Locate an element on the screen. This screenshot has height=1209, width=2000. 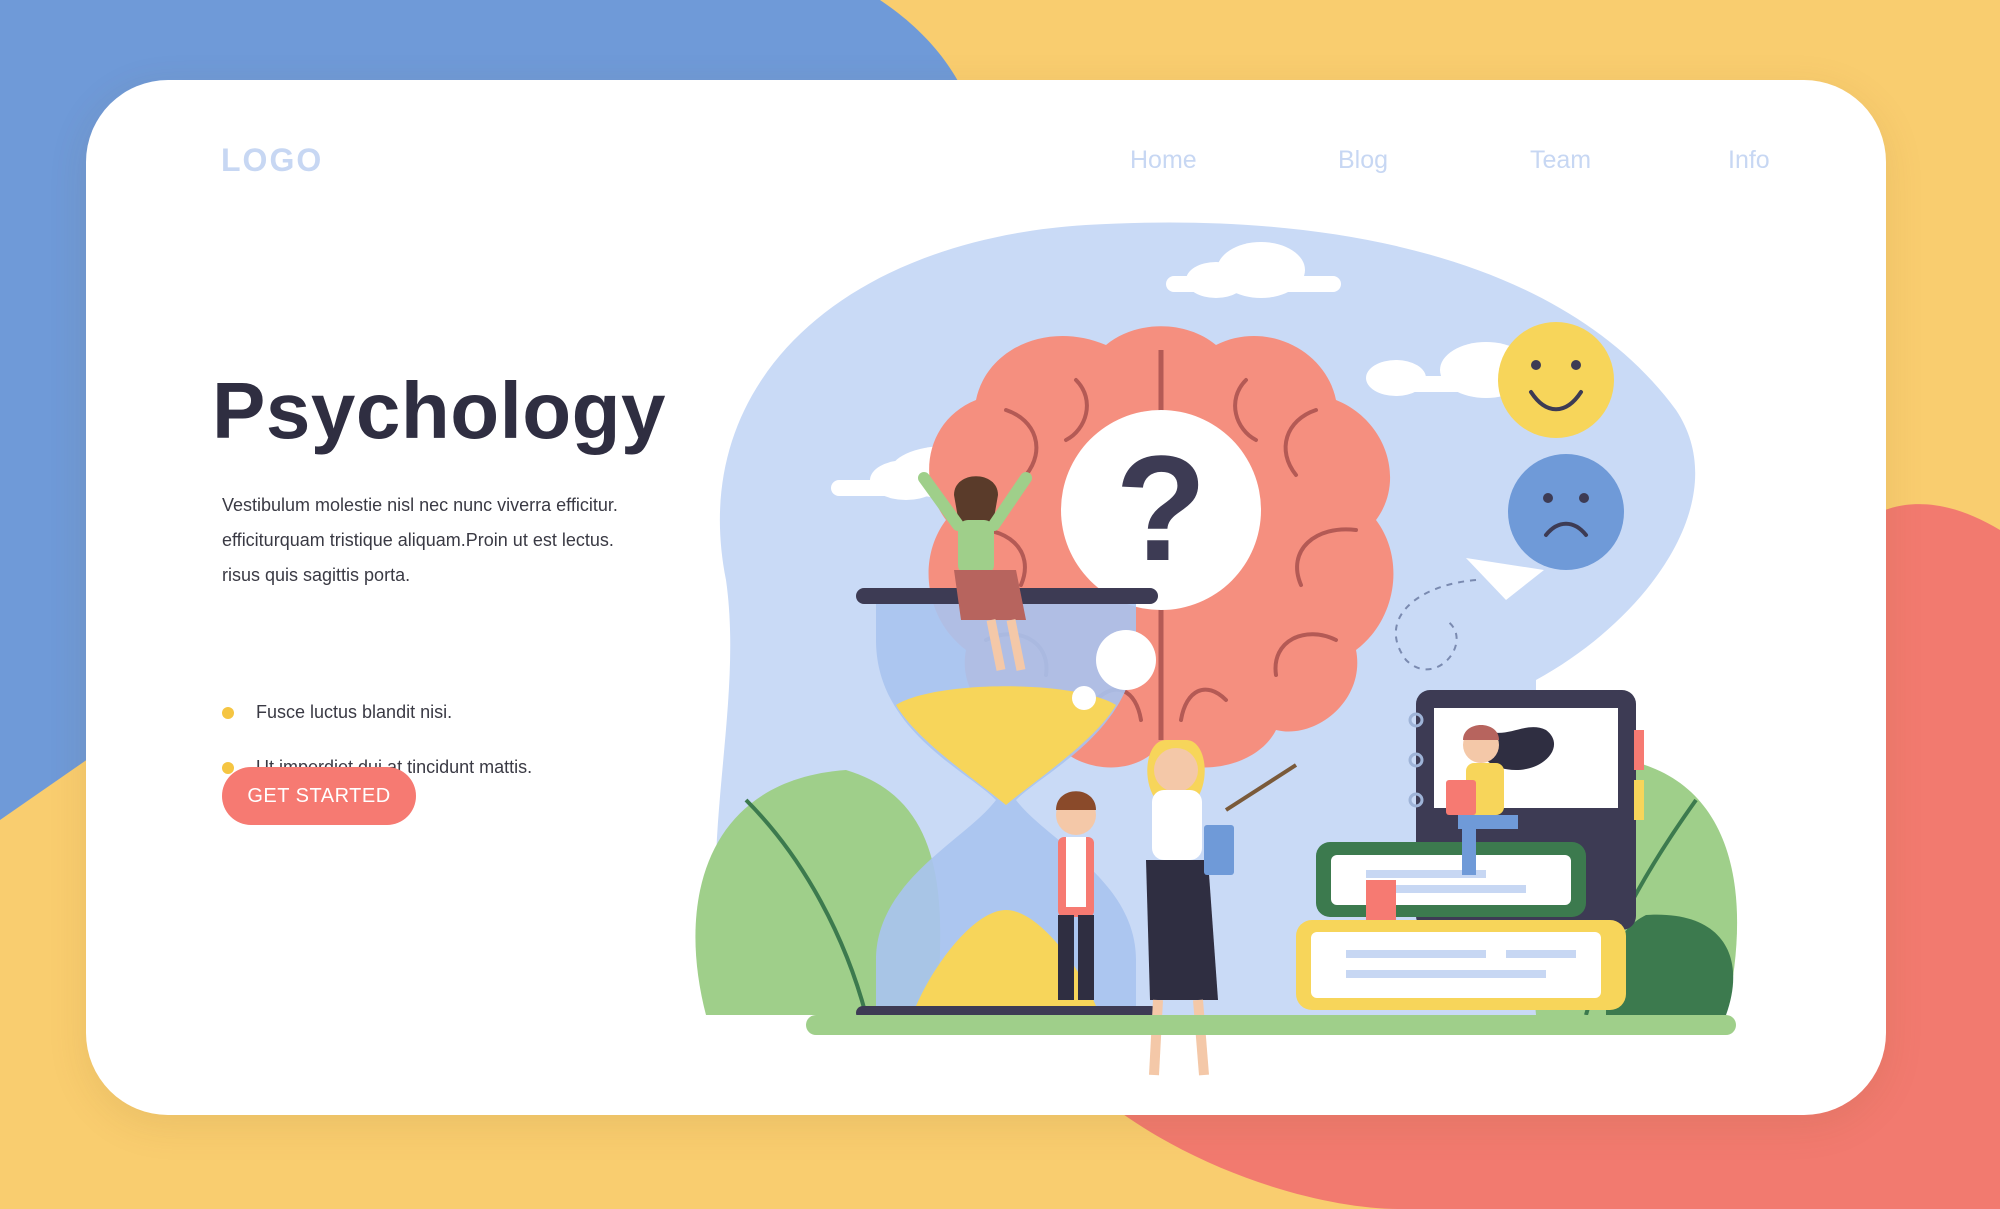
book-icon is located at coordinates (1461, 965).